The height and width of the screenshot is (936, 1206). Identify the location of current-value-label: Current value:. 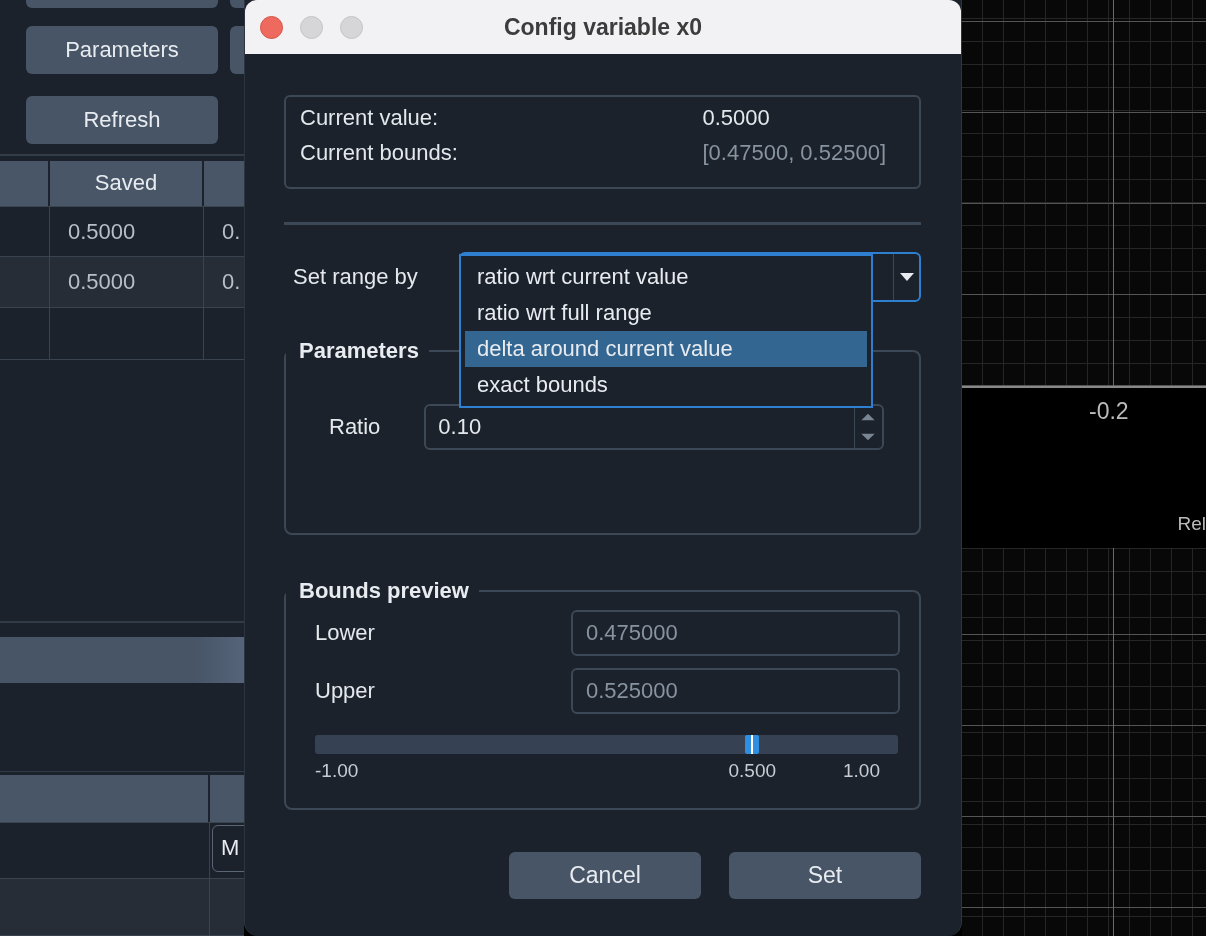
(370, 118).